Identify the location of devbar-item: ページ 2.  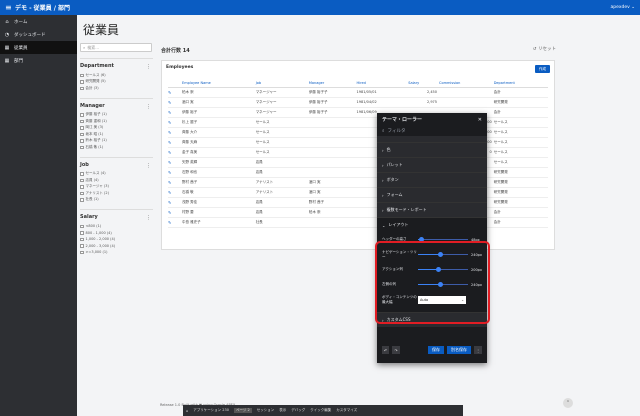
(242, 410).